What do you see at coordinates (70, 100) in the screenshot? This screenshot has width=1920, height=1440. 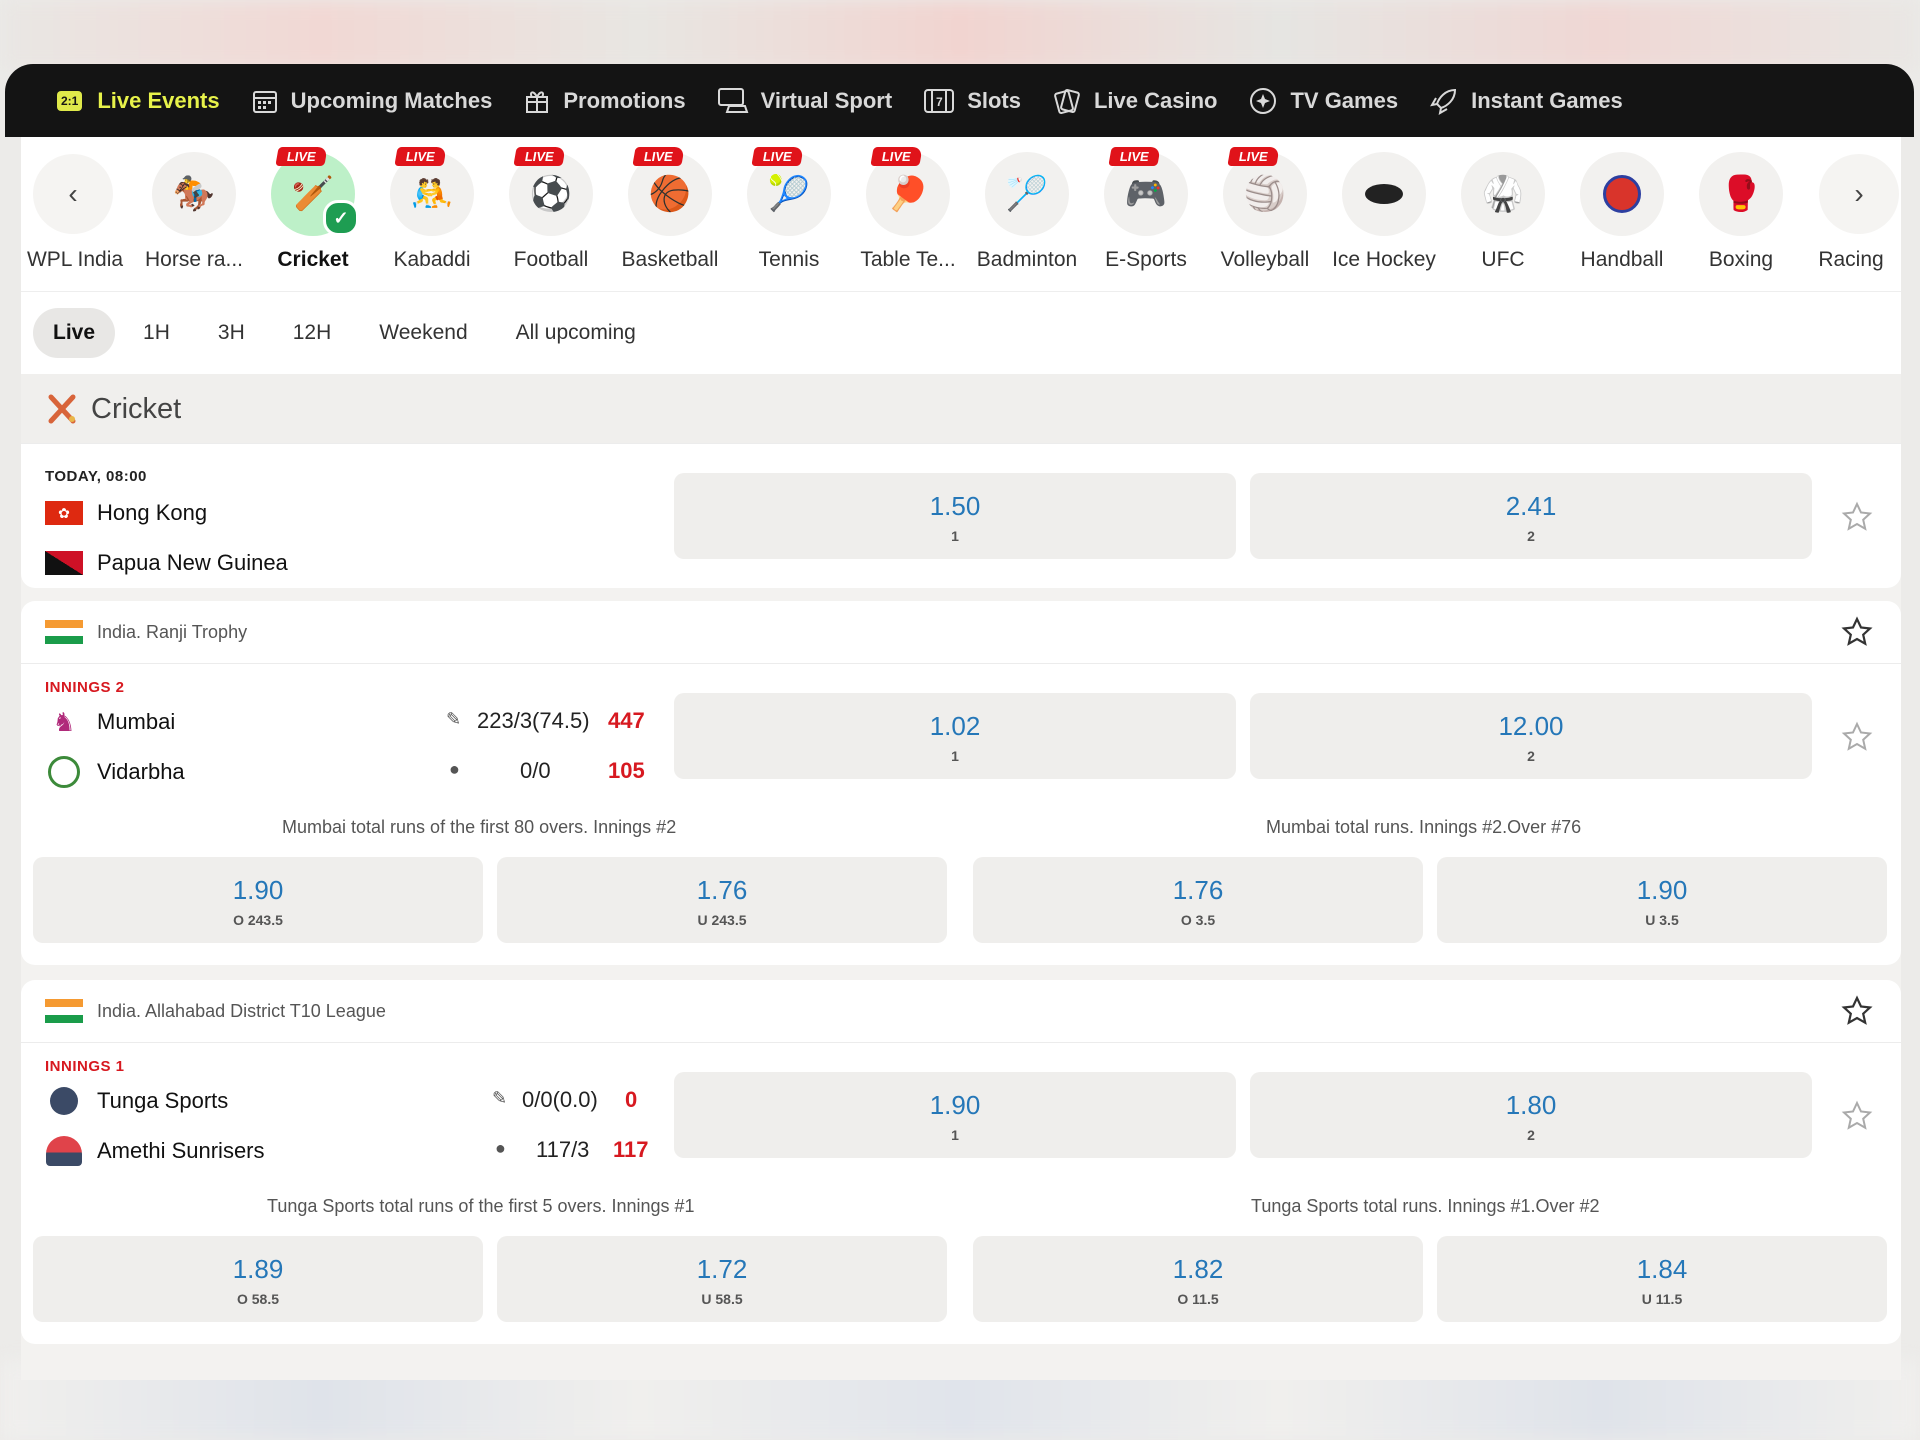 I see `score-21-icon: 2:1` at bounding box center [70, 100].